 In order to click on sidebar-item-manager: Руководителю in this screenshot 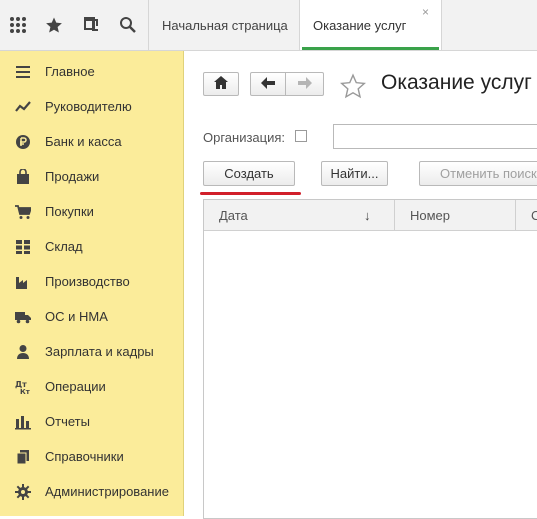, I will do `click(91, 106)`.